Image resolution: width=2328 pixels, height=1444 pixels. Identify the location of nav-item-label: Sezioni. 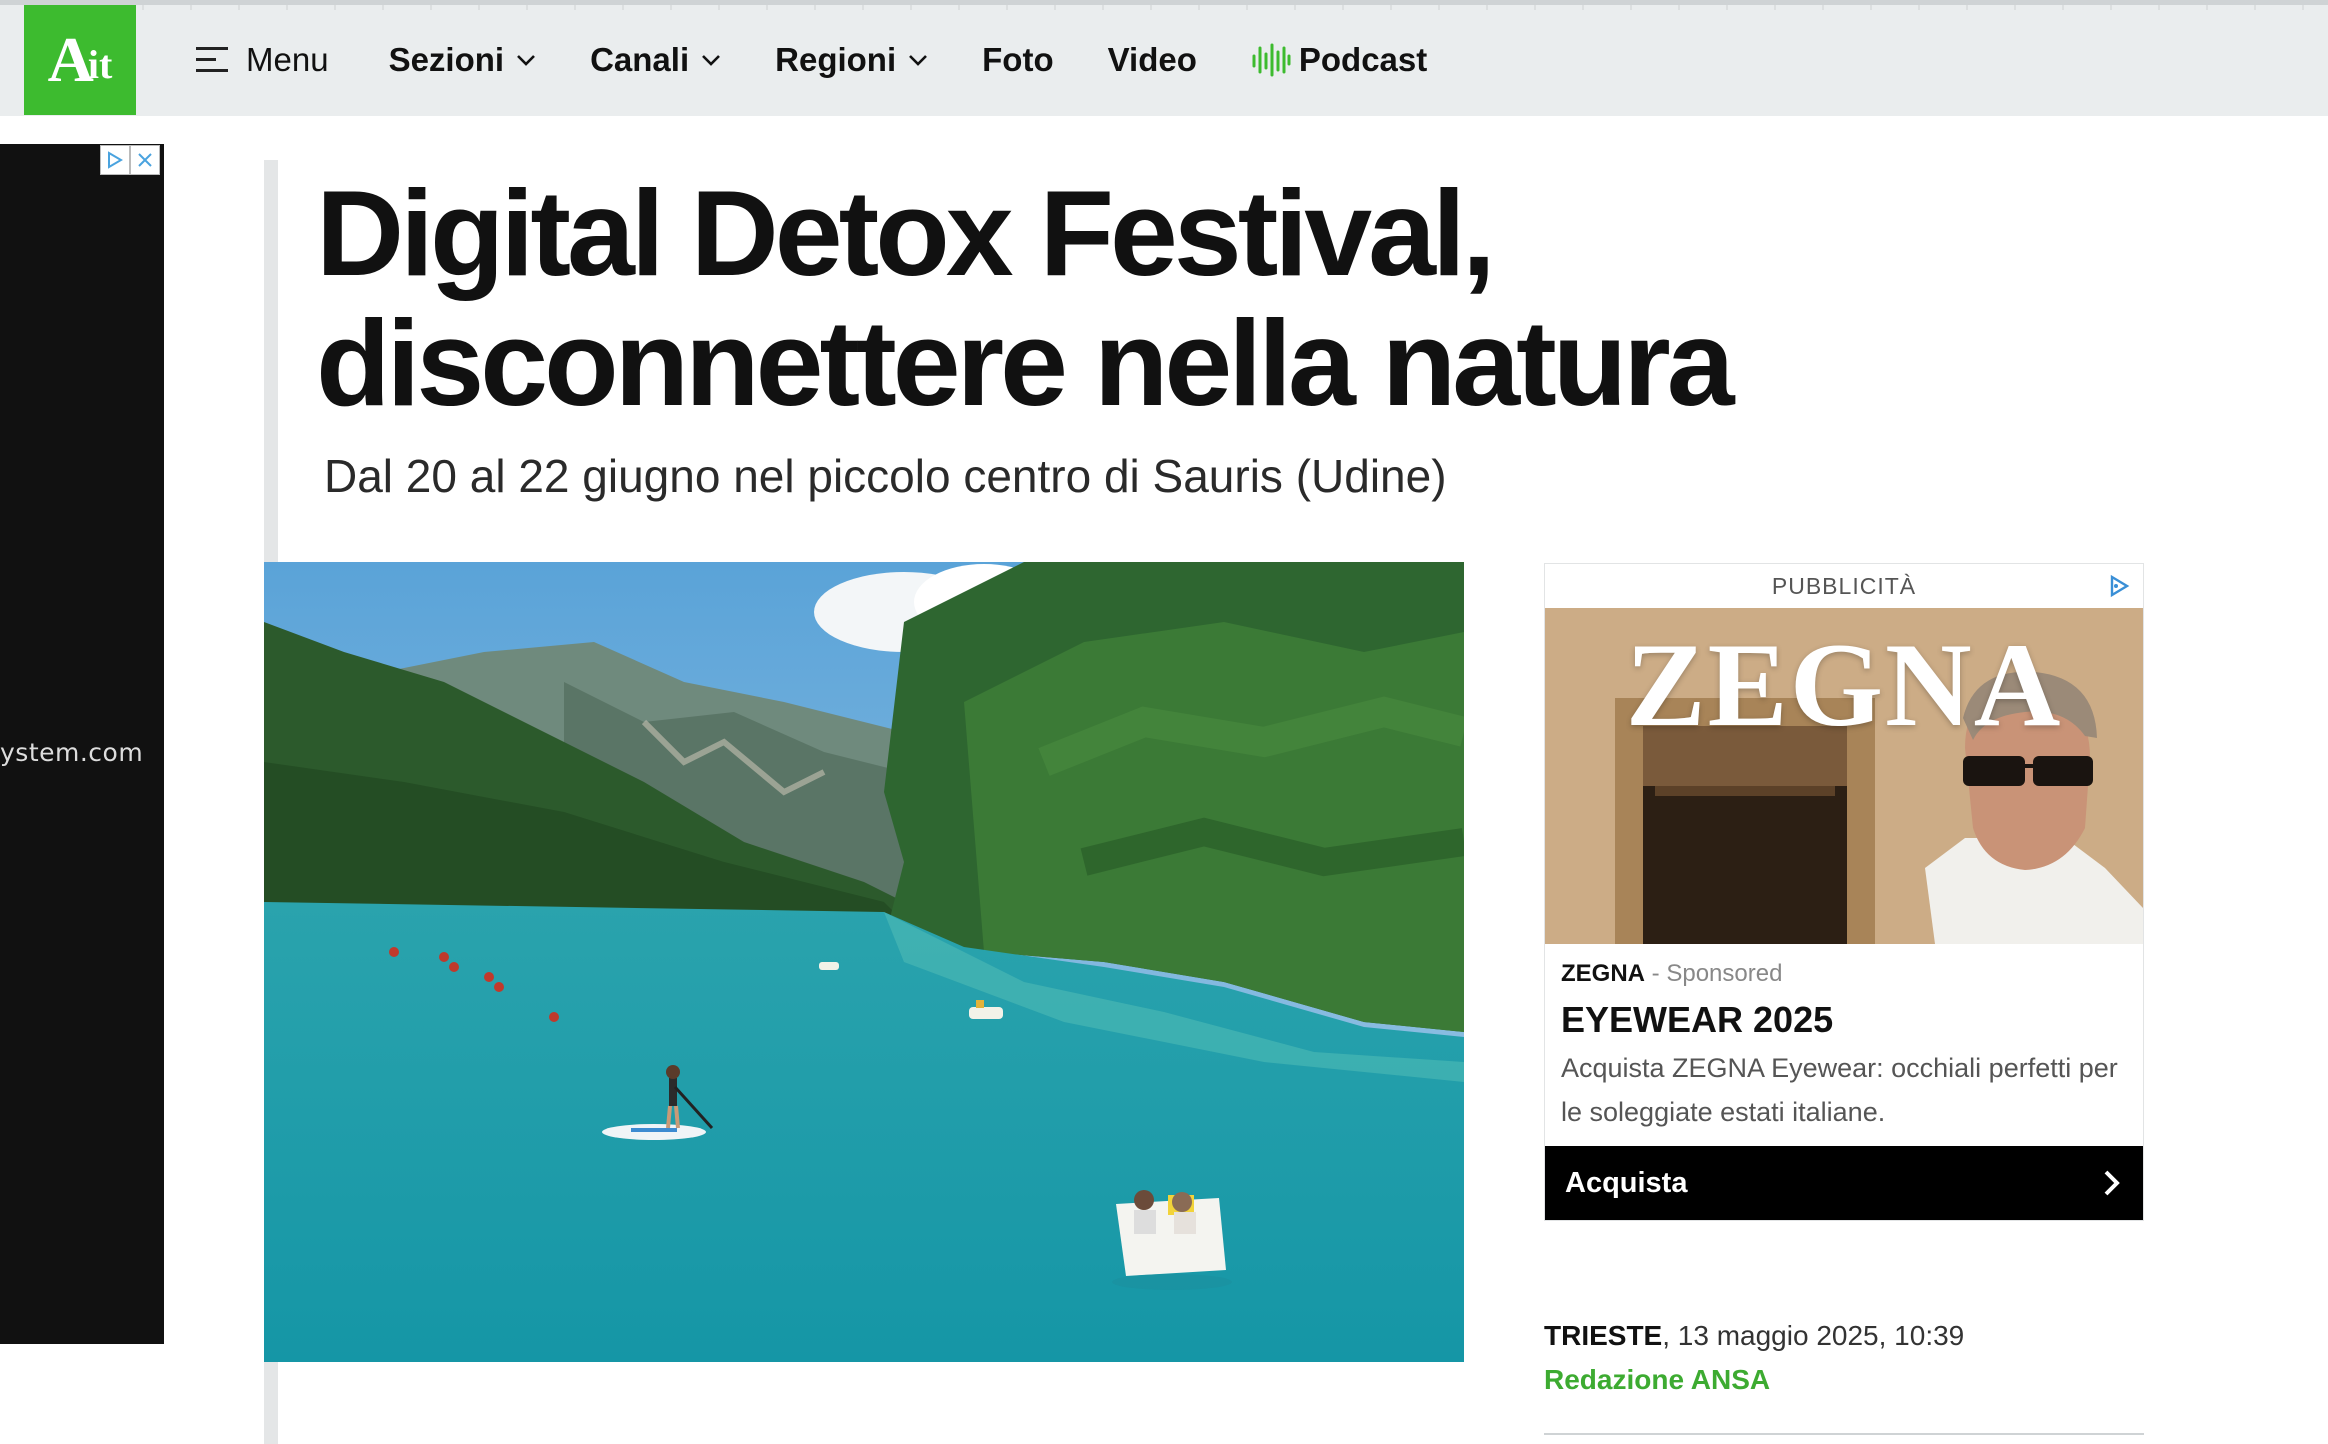
(446, 59).